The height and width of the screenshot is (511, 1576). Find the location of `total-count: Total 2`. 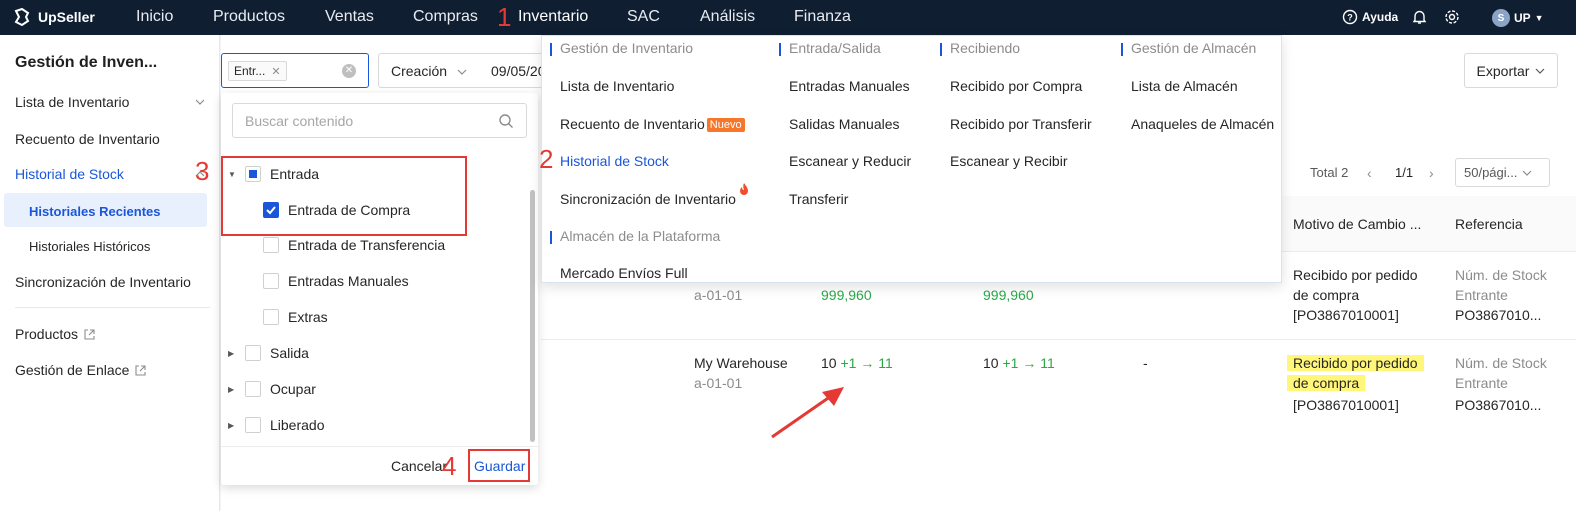

total-count: Total 2 is located at coordinates (1329, 172).